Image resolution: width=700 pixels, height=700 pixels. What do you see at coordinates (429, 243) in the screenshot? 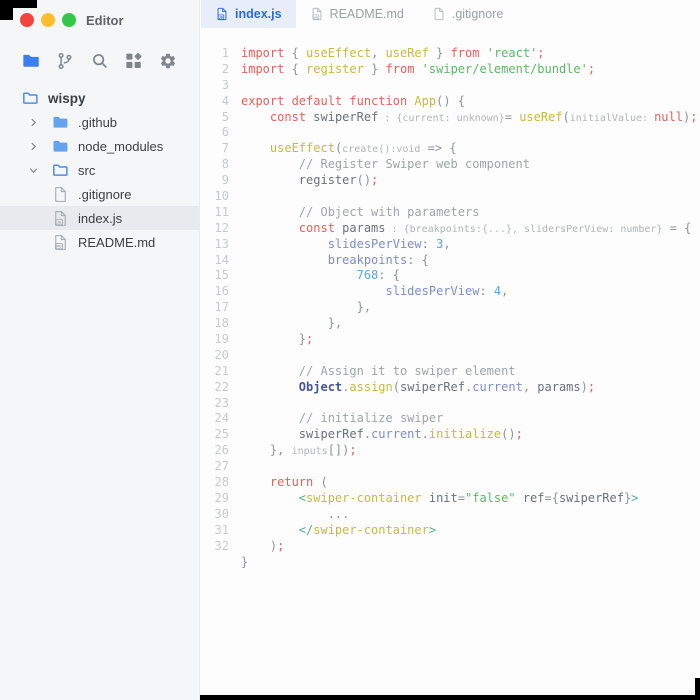
I see `code-token: :` at bounding box center [429, 243].